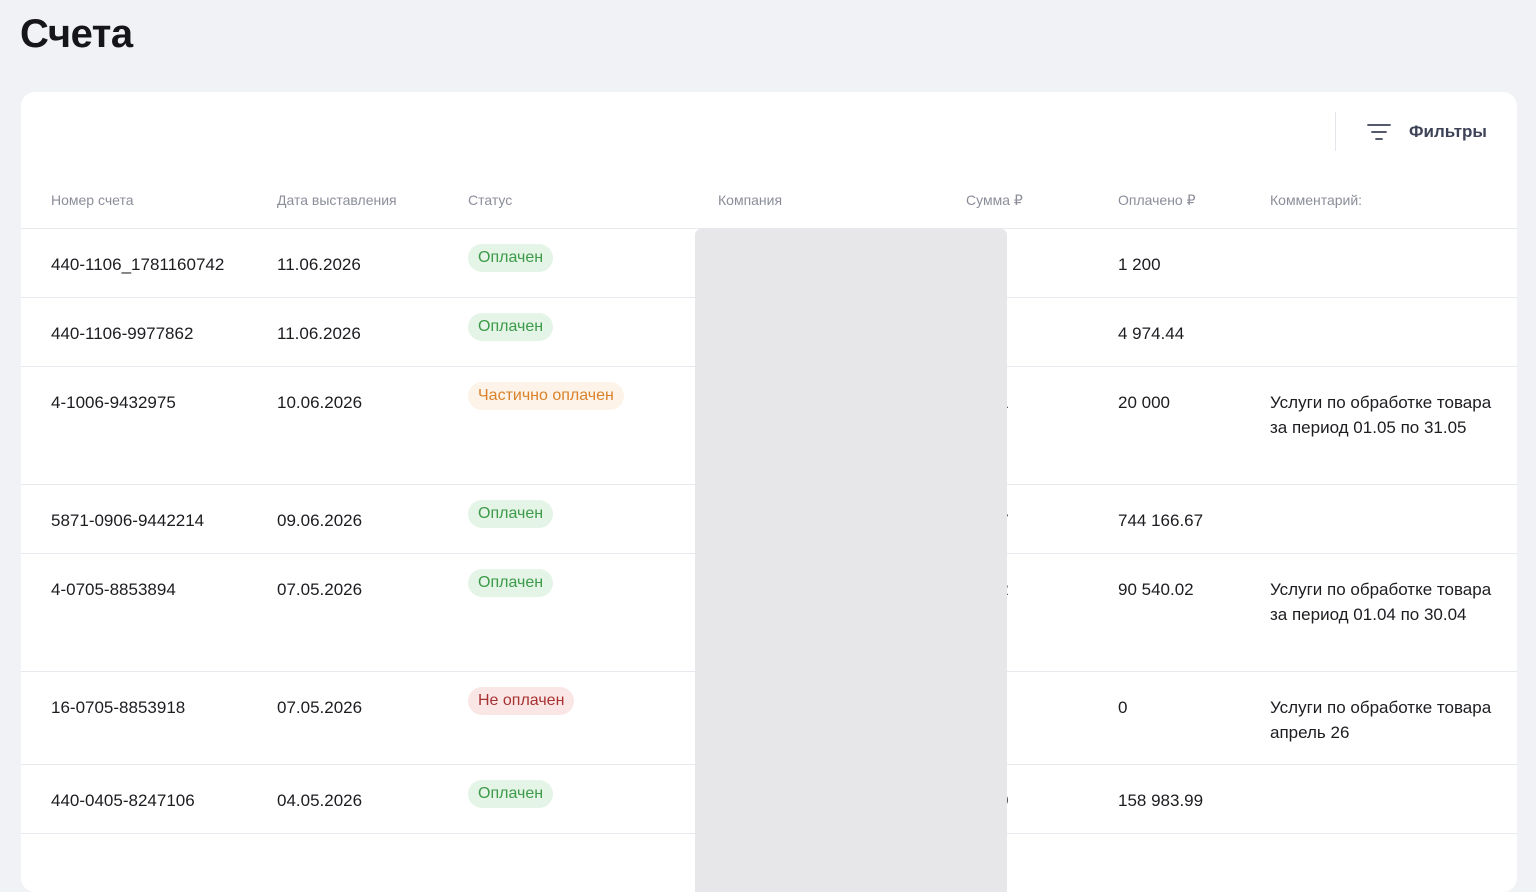 The width and height of the screenshot is (1536, 892). Describe the element at coordinates (113, 590) in the screenshot. I see `invoice-number: 4-0705-8853894` at that location.